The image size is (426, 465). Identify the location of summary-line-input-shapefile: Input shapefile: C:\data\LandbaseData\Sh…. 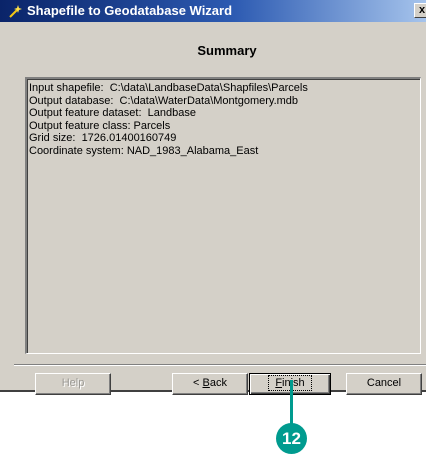
(168, 88).